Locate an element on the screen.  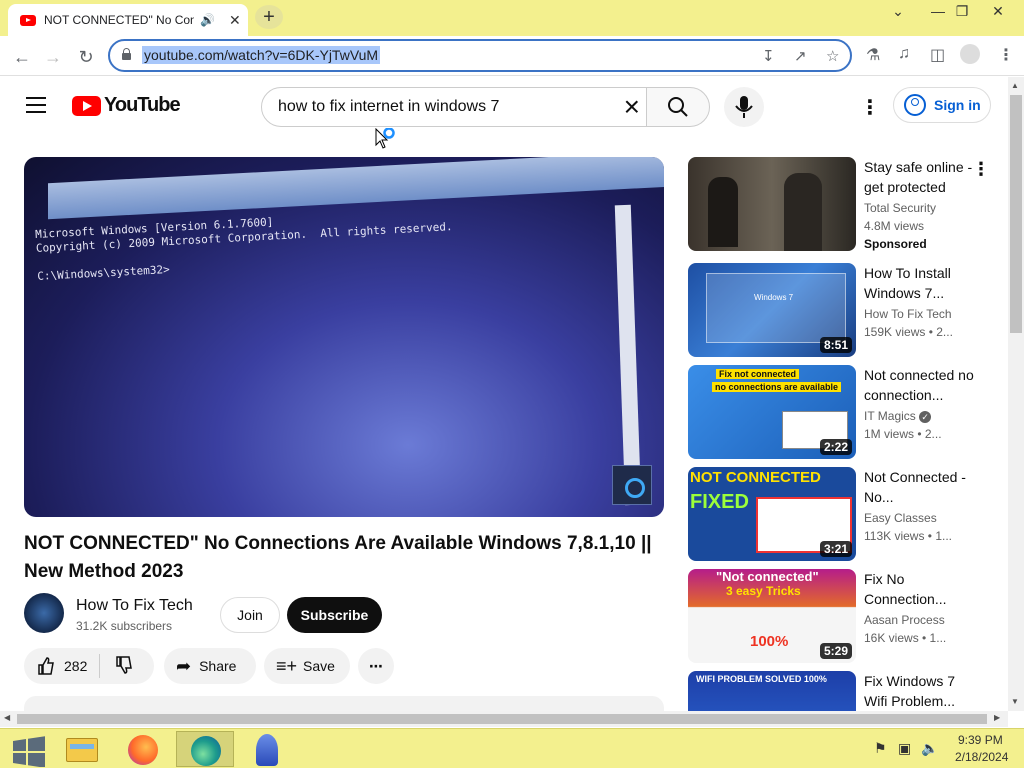
extension-icon: ⚗ is located at coordinates (873, 55).